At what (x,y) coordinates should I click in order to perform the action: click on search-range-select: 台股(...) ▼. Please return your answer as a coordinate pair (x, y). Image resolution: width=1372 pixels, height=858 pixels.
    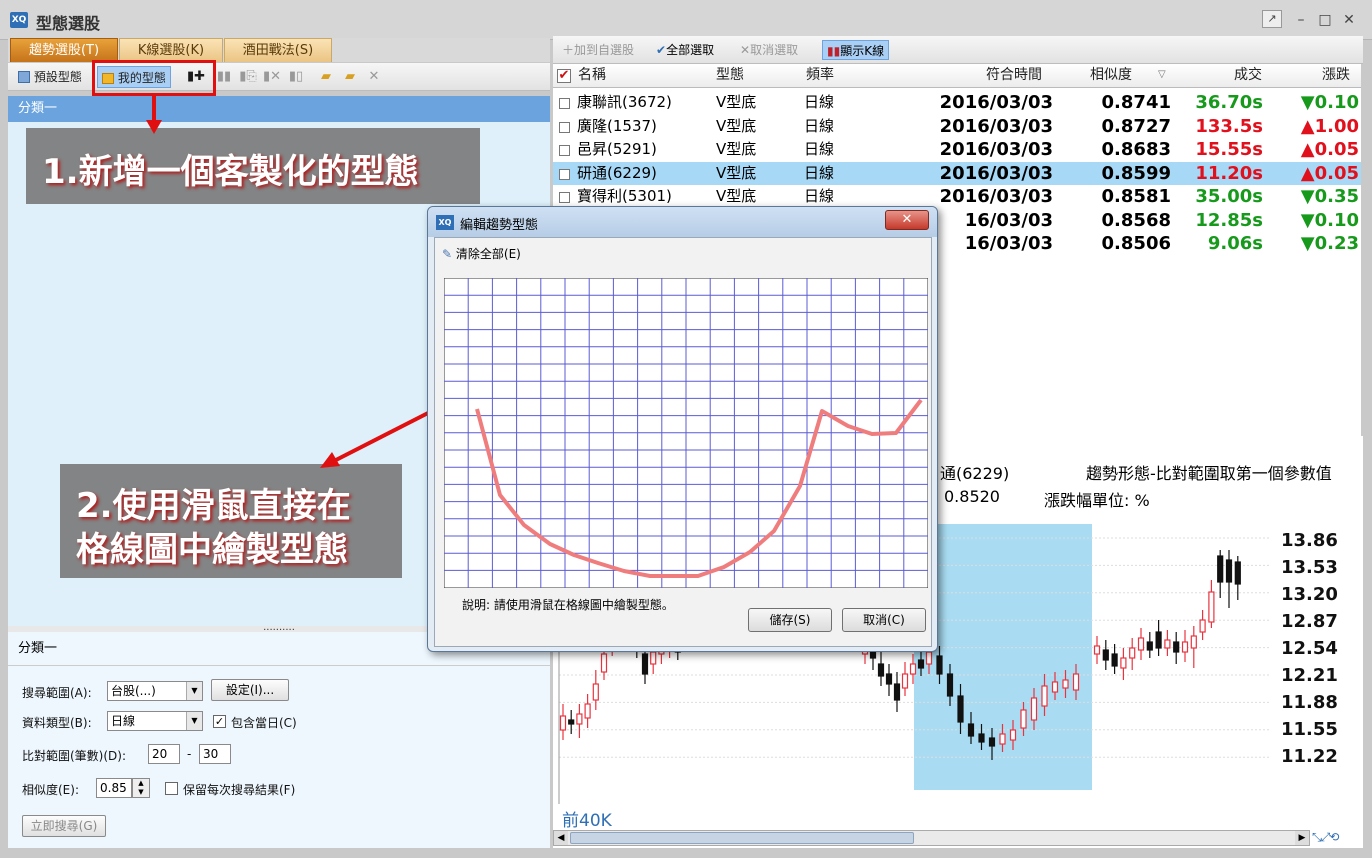
    Looking at the image, I should click on (155, 691).